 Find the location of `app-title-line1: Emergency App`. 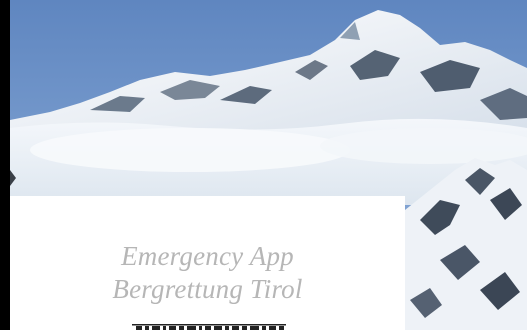

app-title-line1: Emergency App is located at coordinates (207, 256).